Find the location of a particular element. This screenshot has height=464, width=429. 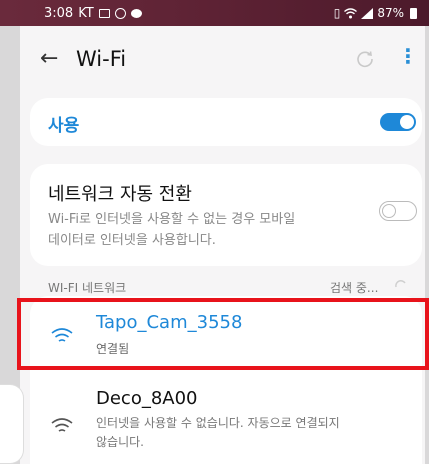

description-line-2: 데이터로 인터넷을 사용합니다. is located at coordinates (132, 240).